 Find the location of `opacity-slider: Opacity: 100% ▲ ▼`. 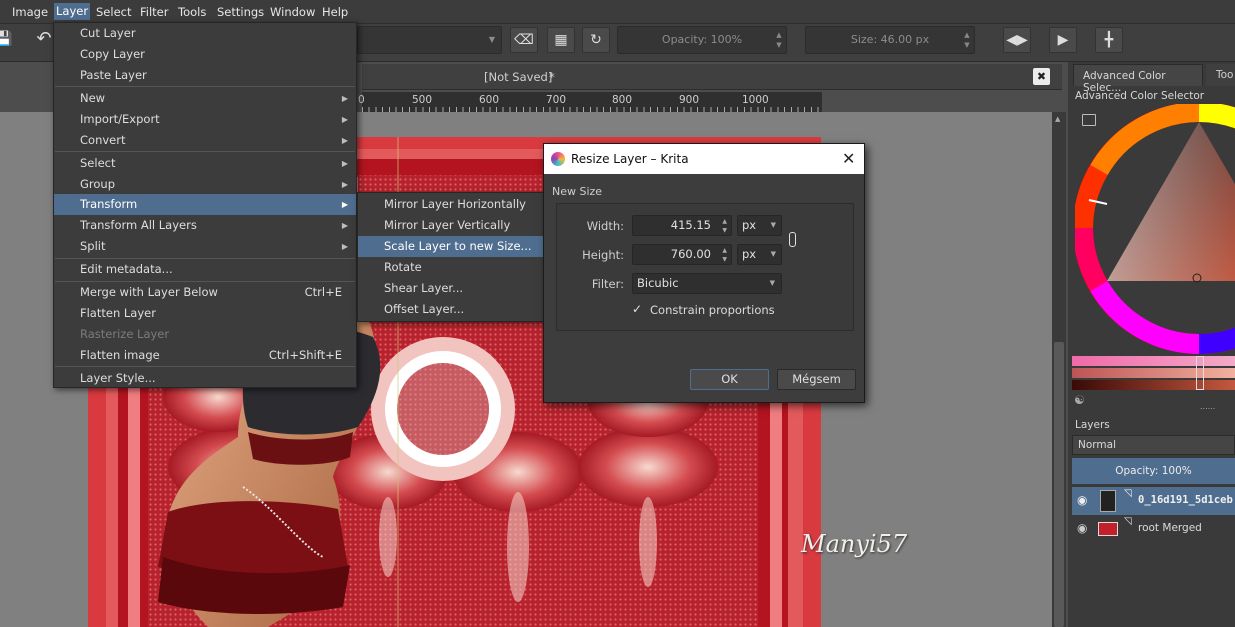

opacity-slider: Opacity: 100% ▲ ▼ is located at coordinates (702, 40).